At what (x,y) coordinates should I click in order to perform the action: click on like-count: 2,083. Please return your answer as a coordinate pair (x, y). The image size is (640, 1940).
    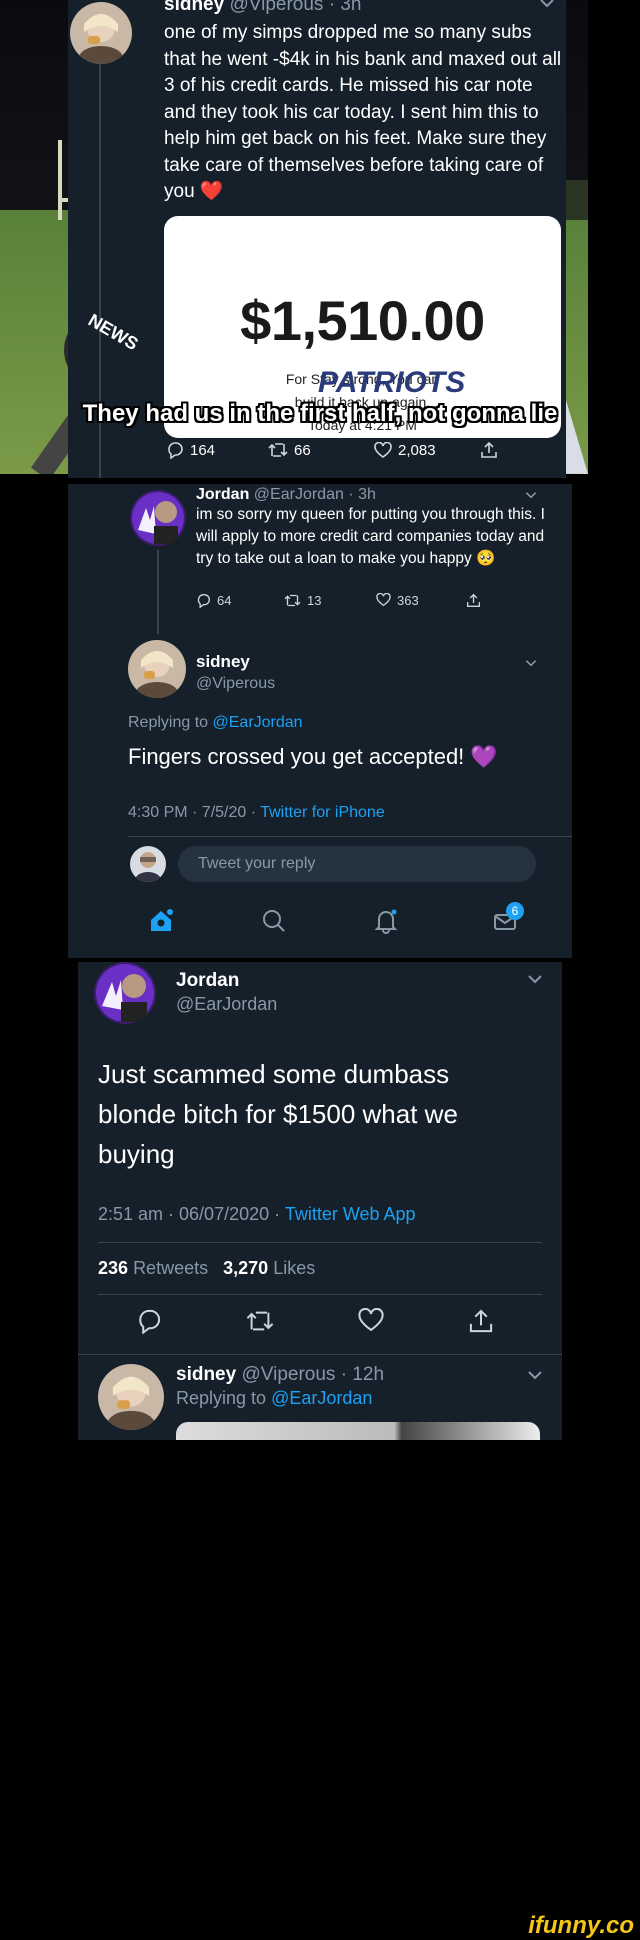
    Looking at the image, I should click on (417, 450).